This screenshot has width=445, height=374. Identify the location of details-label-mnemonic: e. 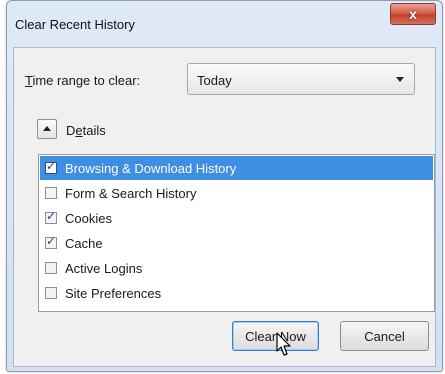
(79, 130).